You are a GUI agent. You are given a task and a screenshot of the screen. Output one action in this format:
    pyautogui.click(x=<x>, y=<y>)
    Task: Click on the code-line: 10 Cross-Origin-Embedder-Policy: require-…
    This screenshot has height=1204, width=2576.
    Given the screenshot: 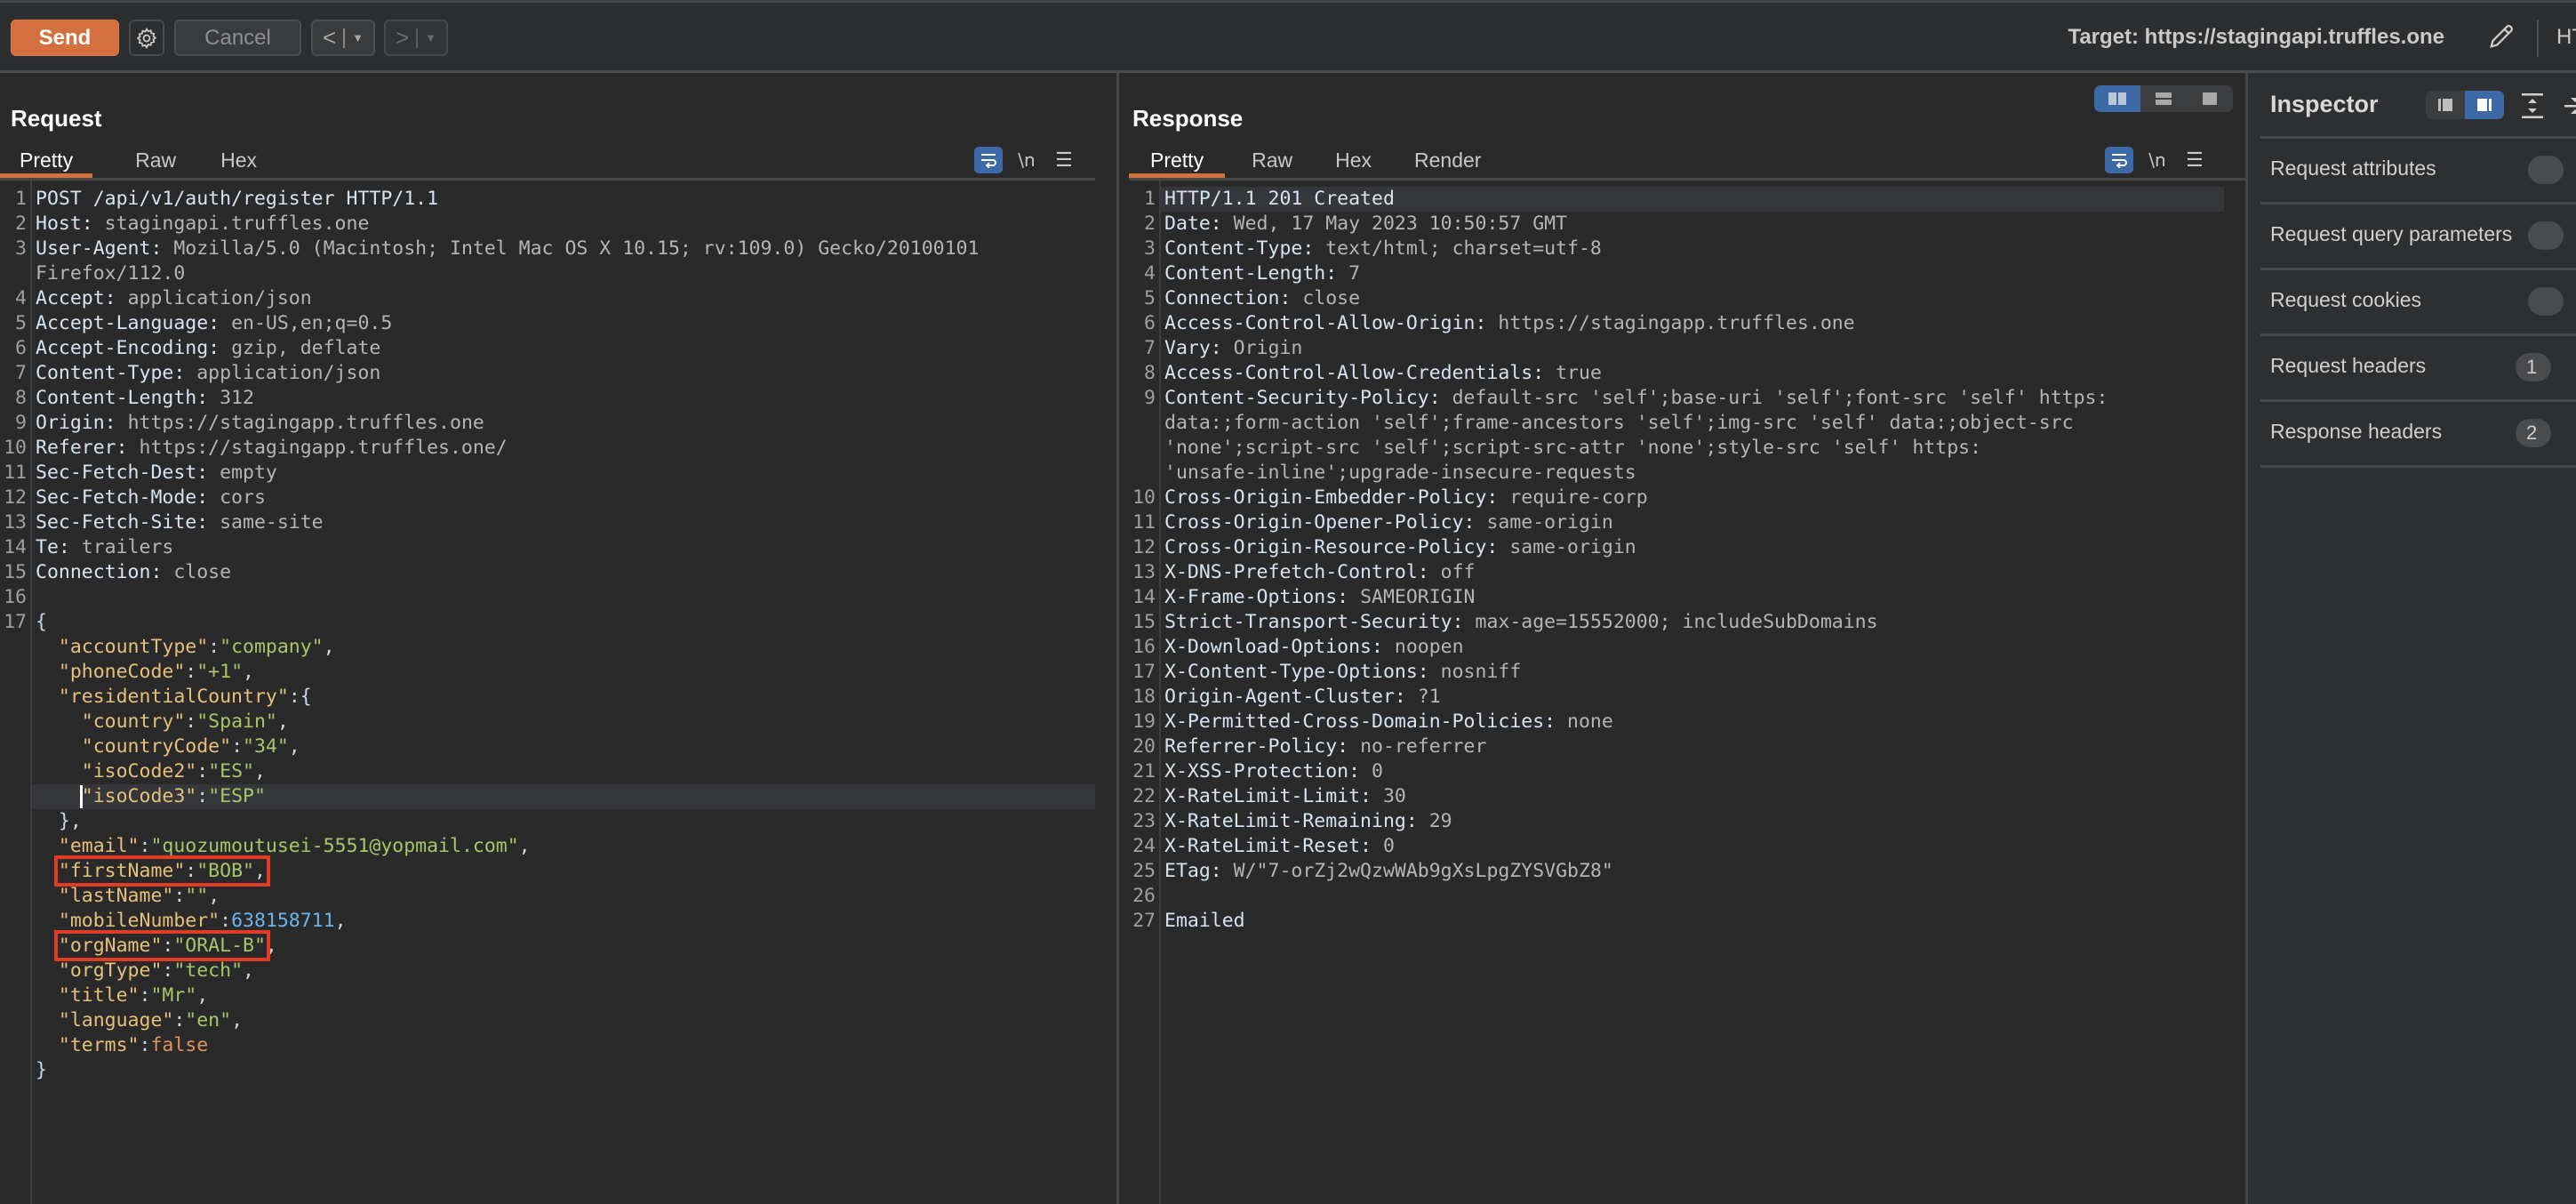 What is the action you would take?
    pyautogui.click(x=1687, y=498)
    